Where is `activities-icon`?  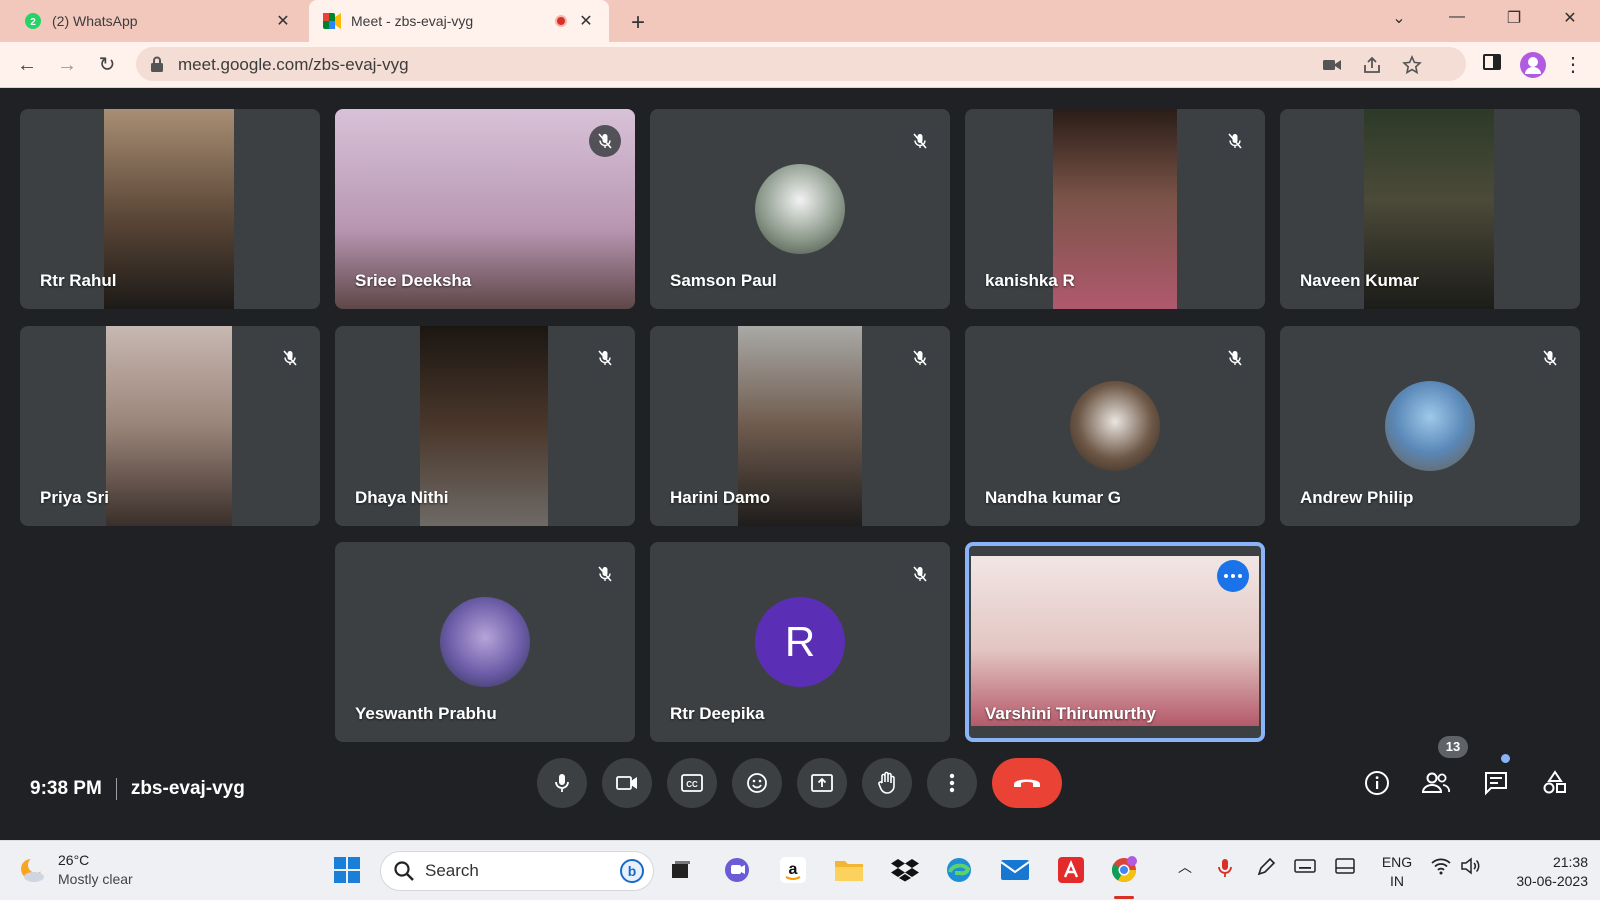 activities-icon is located at coordinates (1554, 782).